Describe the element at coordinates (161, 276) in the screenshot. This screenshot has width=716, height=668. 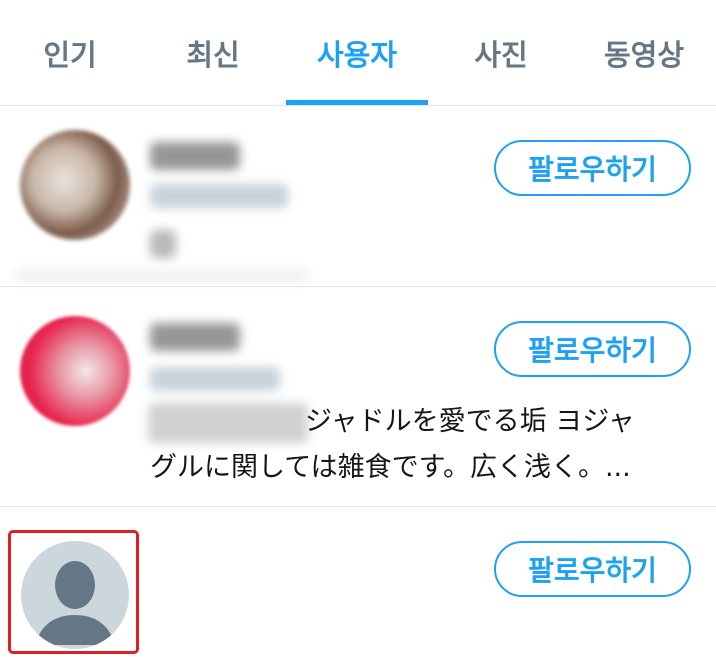
I see `redacted-area` at that location.